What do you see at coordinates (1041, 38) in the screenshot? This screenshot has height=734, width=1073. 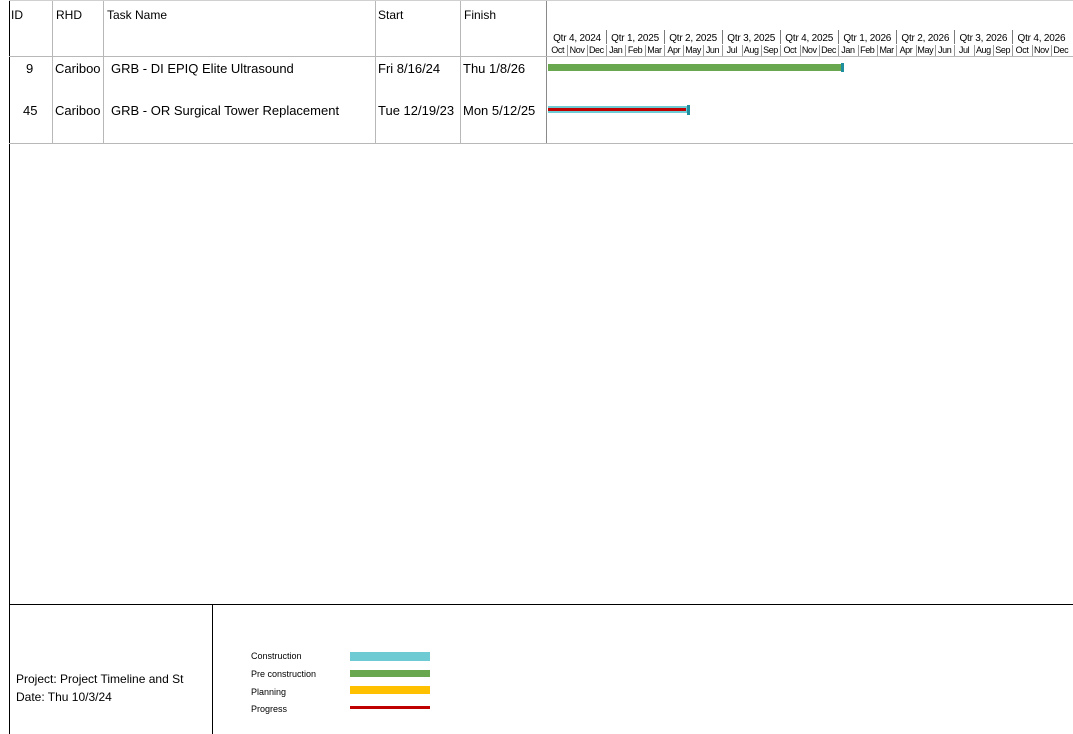 I see `timescale-quarter-label: Qtr 4, 2026` at bounding box center [1041, 38].